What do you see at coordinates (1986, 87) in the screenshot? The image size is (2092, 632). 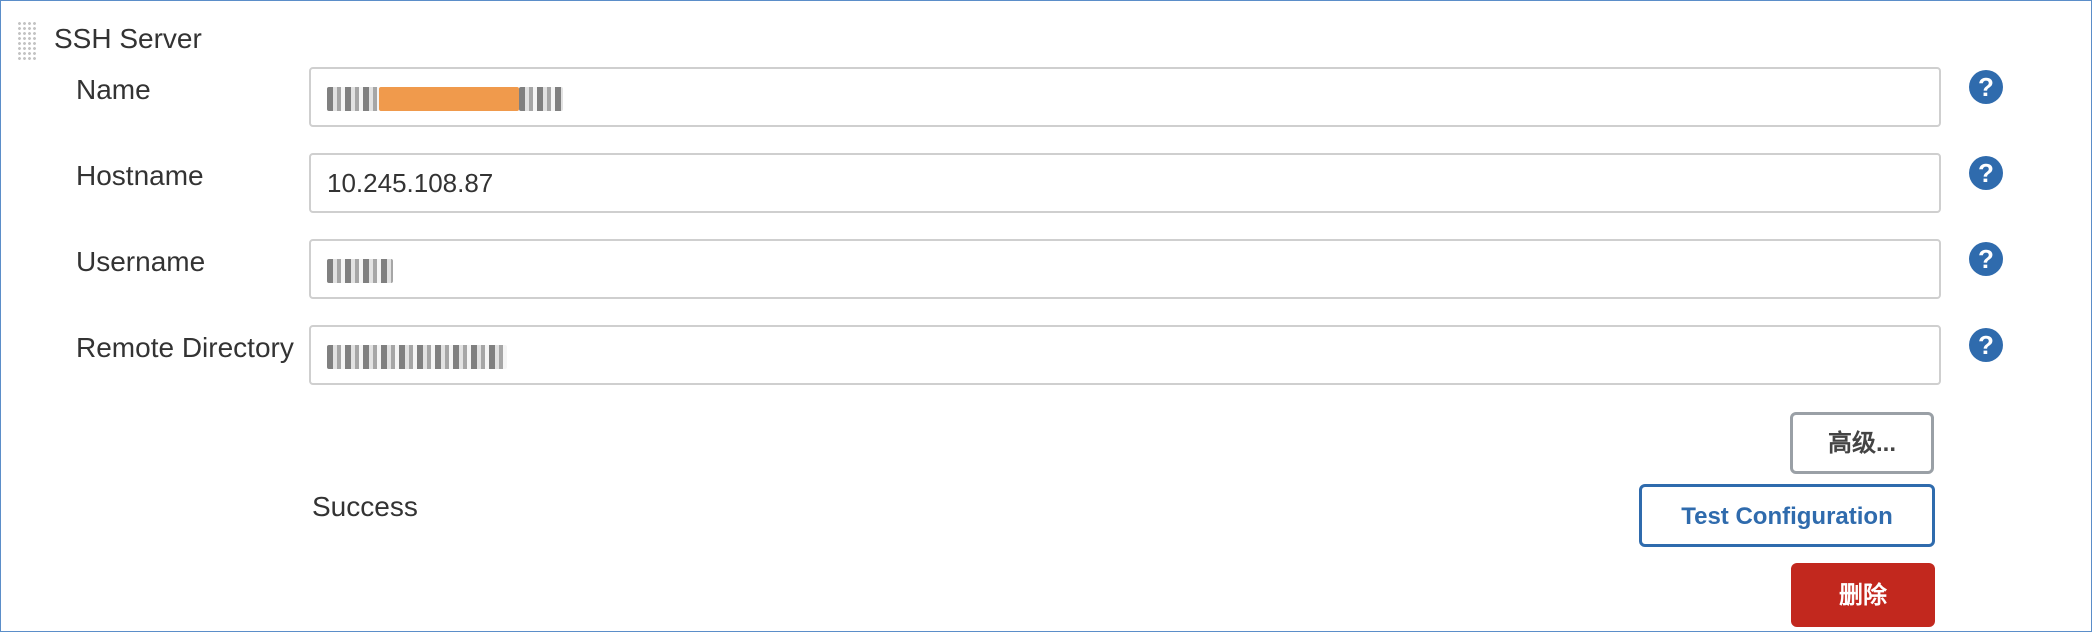 I see `name-help-icon: ?` at bounding box center [1986, 87].